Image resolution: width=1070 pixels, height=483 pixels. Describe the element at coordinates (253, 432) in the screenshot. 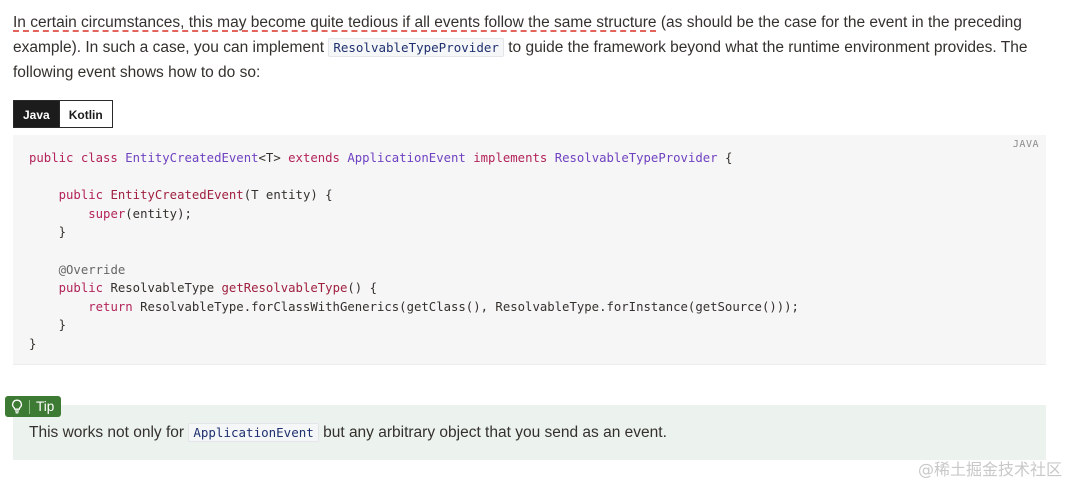

I see `inline-code-application-event: ApplicationEvent` at that location.